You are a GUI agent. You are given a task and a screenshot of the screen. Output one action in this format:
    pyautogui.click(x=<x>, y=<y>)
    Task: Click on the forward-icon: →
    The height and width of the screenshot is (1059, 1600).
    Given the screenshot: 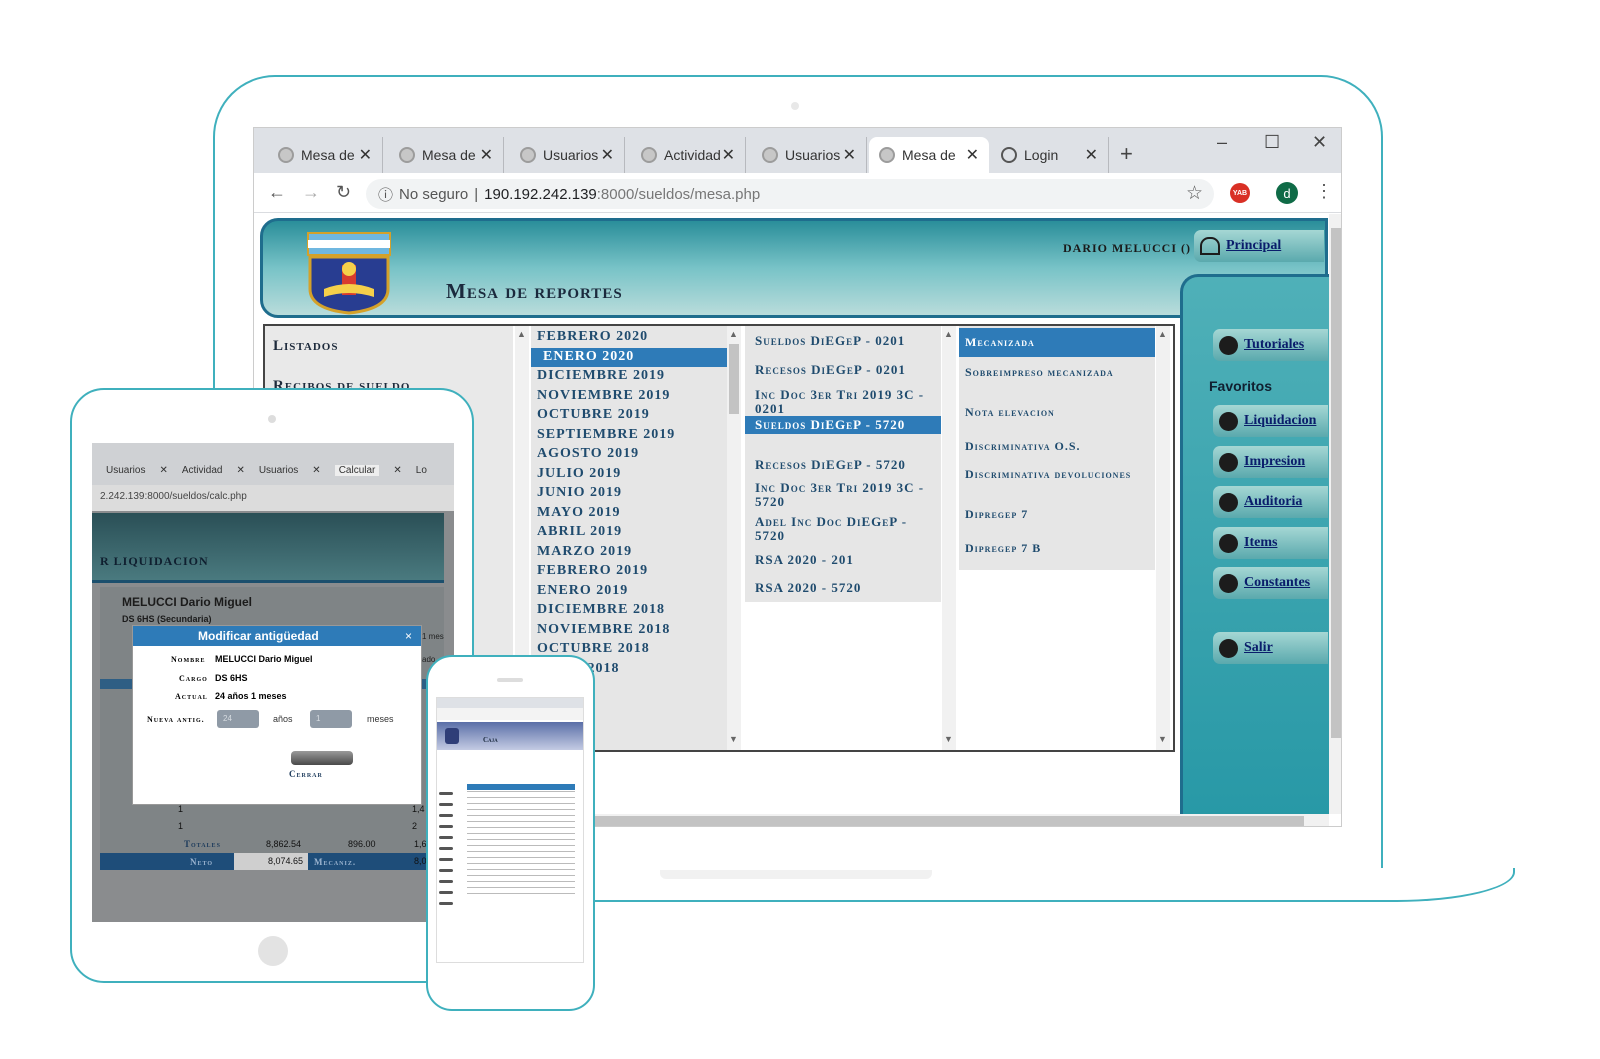 What is the action you would take?
    pyautogui.click(x=311, y=192)
    